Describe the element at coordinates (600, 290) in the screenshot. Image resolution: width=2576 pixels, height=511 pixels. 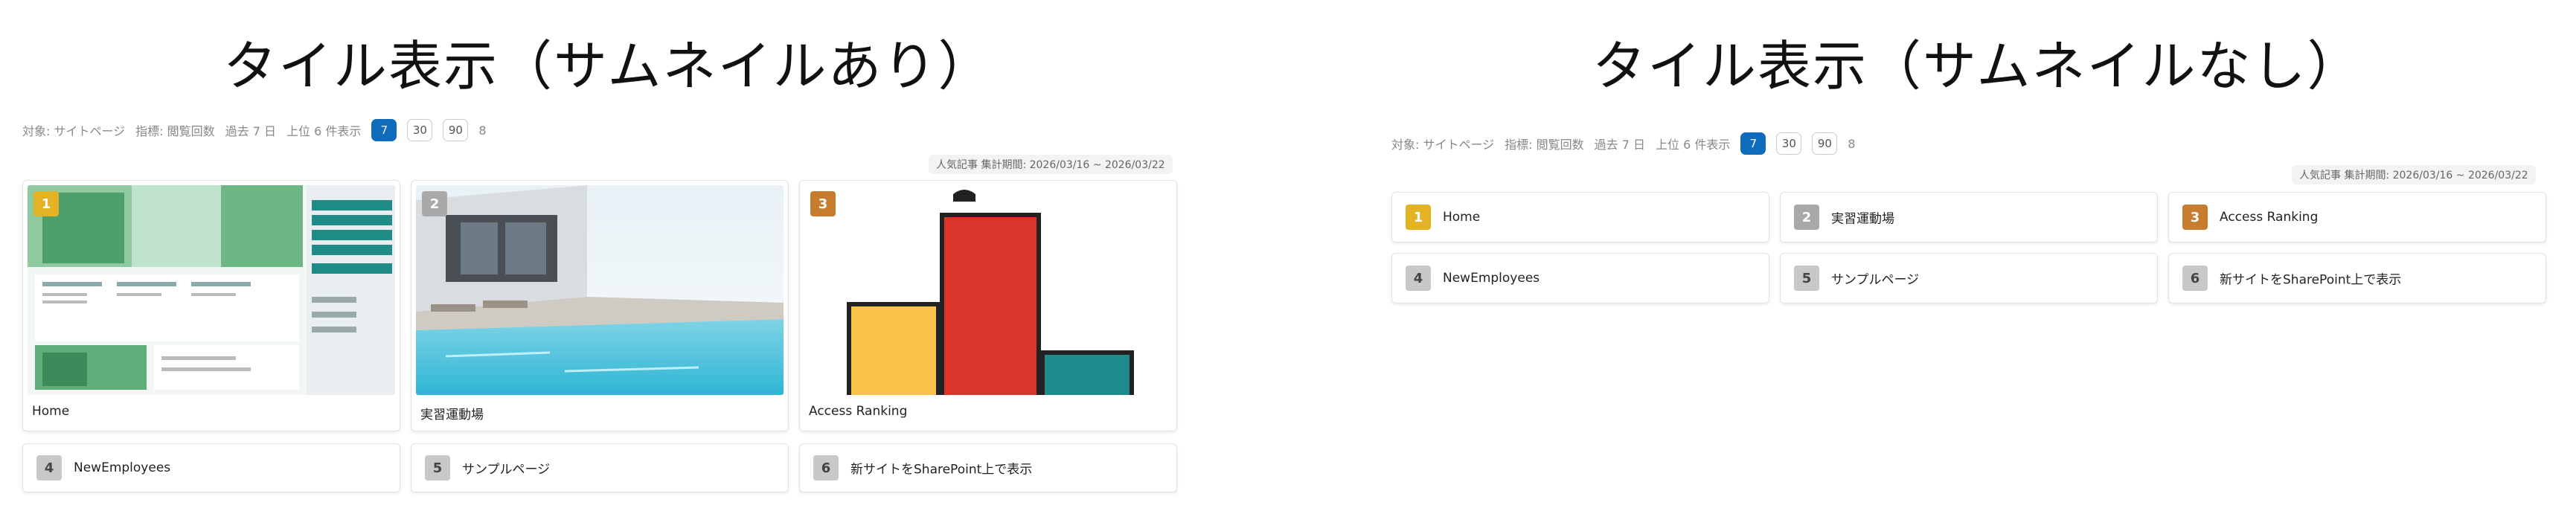
I see `thumbnail-pool-house` at that location.